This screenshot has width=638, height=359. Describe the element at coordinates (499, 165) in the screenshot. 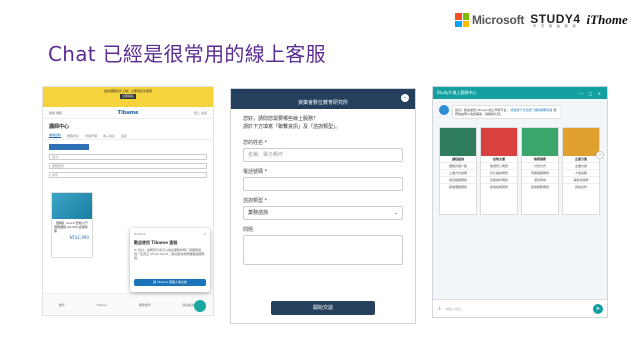

I see `service-option: 帳號登入問題` at that location.